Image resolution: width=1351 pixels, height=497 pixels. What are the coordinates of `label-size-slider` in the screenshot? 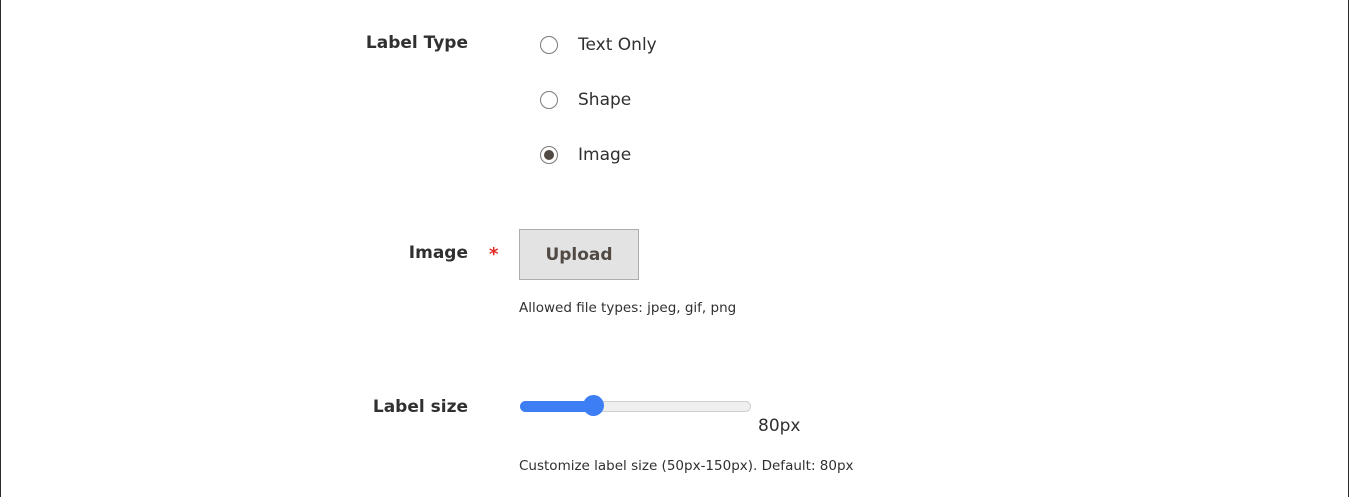 It's located at (635, 405).